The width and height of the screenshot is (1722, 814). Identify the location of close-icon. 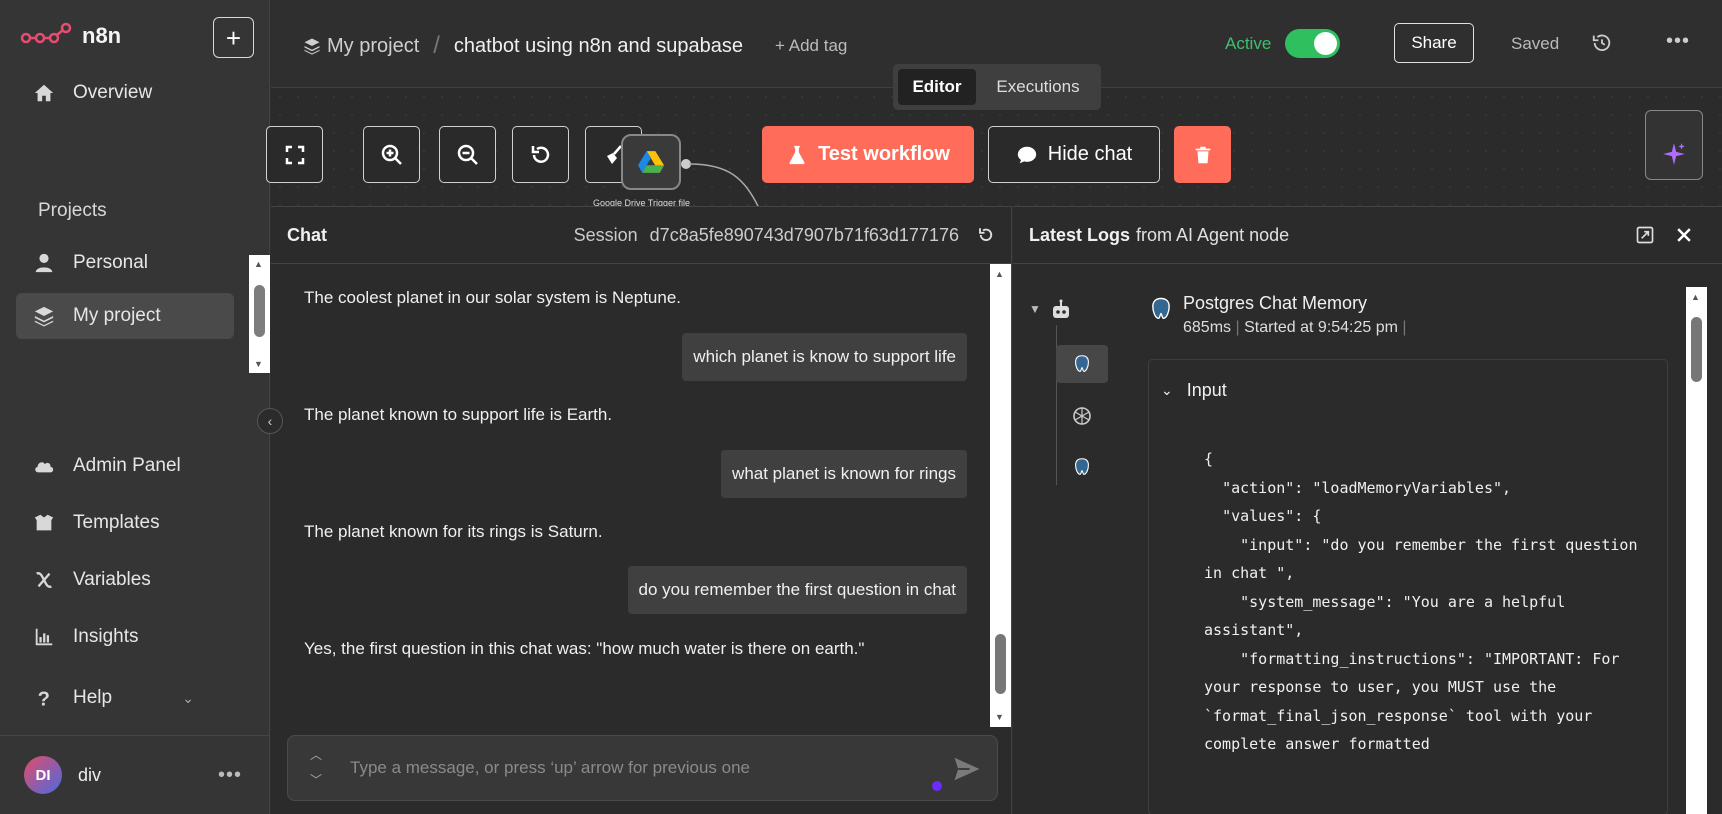
(1684, 235).